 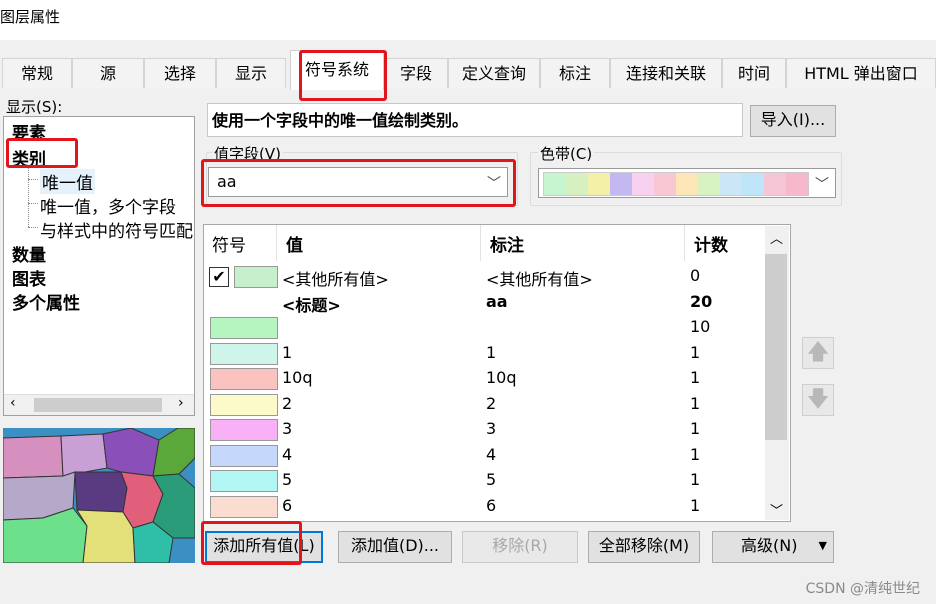 What do you see at coordinates (30, 17) in the screenshot?
I see `window-title: 图层属性` at bounding box center [30, 17].